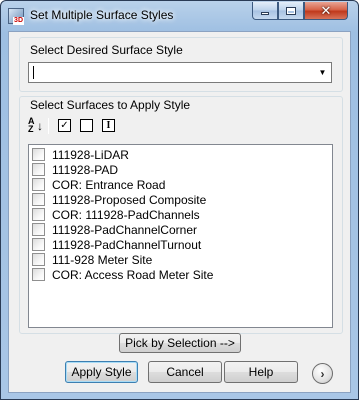  What do you see at coordinates (110, 105) in the screenshot?
I see `surfaces-group-label: Select Surfaces to Apply Style` at bounding box center [110, 105].